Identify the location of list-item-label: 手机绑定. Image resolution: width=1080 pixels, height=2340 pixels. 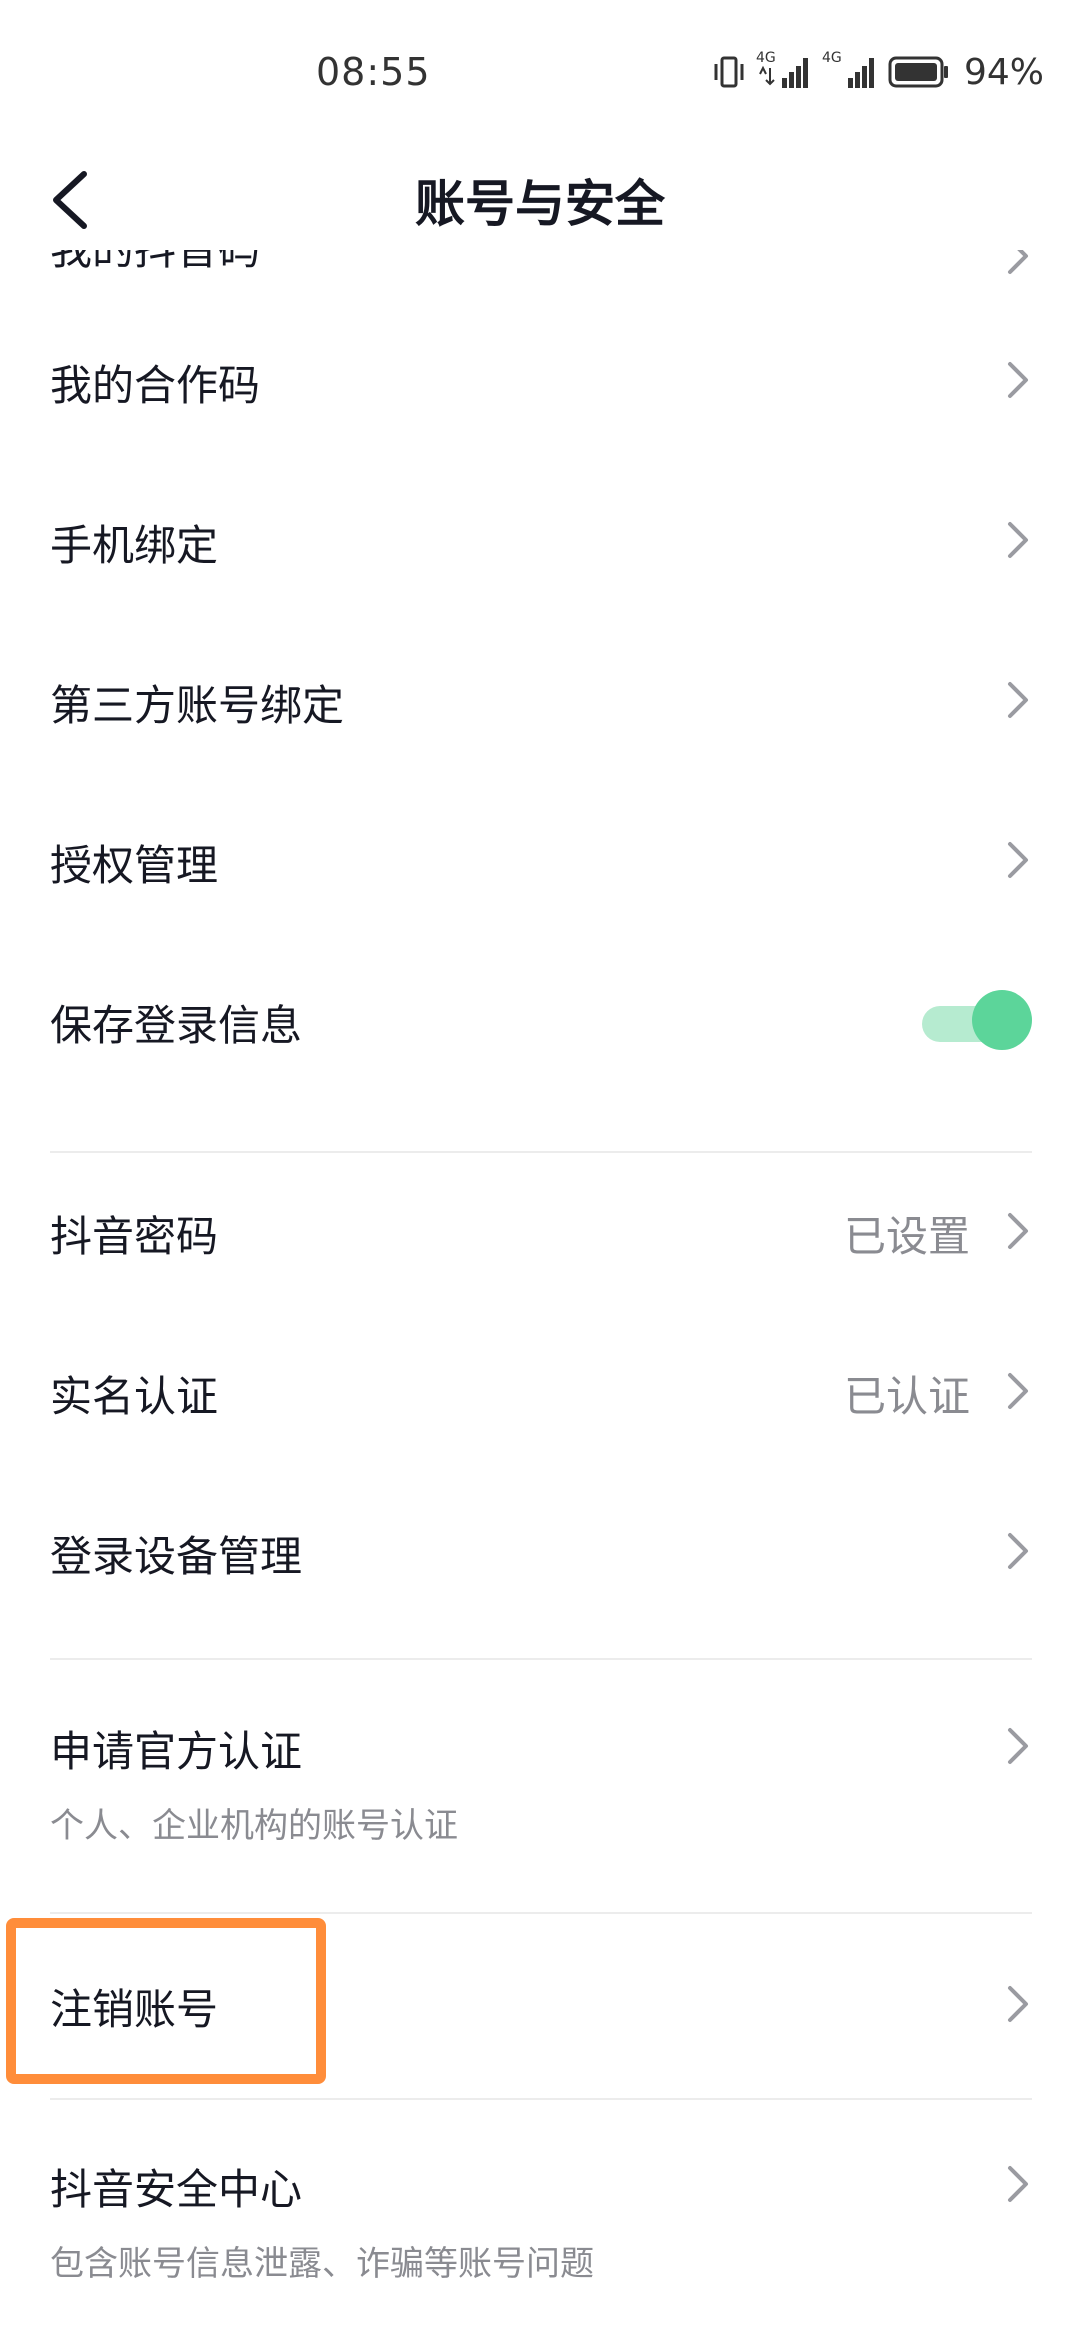
(134, 545).